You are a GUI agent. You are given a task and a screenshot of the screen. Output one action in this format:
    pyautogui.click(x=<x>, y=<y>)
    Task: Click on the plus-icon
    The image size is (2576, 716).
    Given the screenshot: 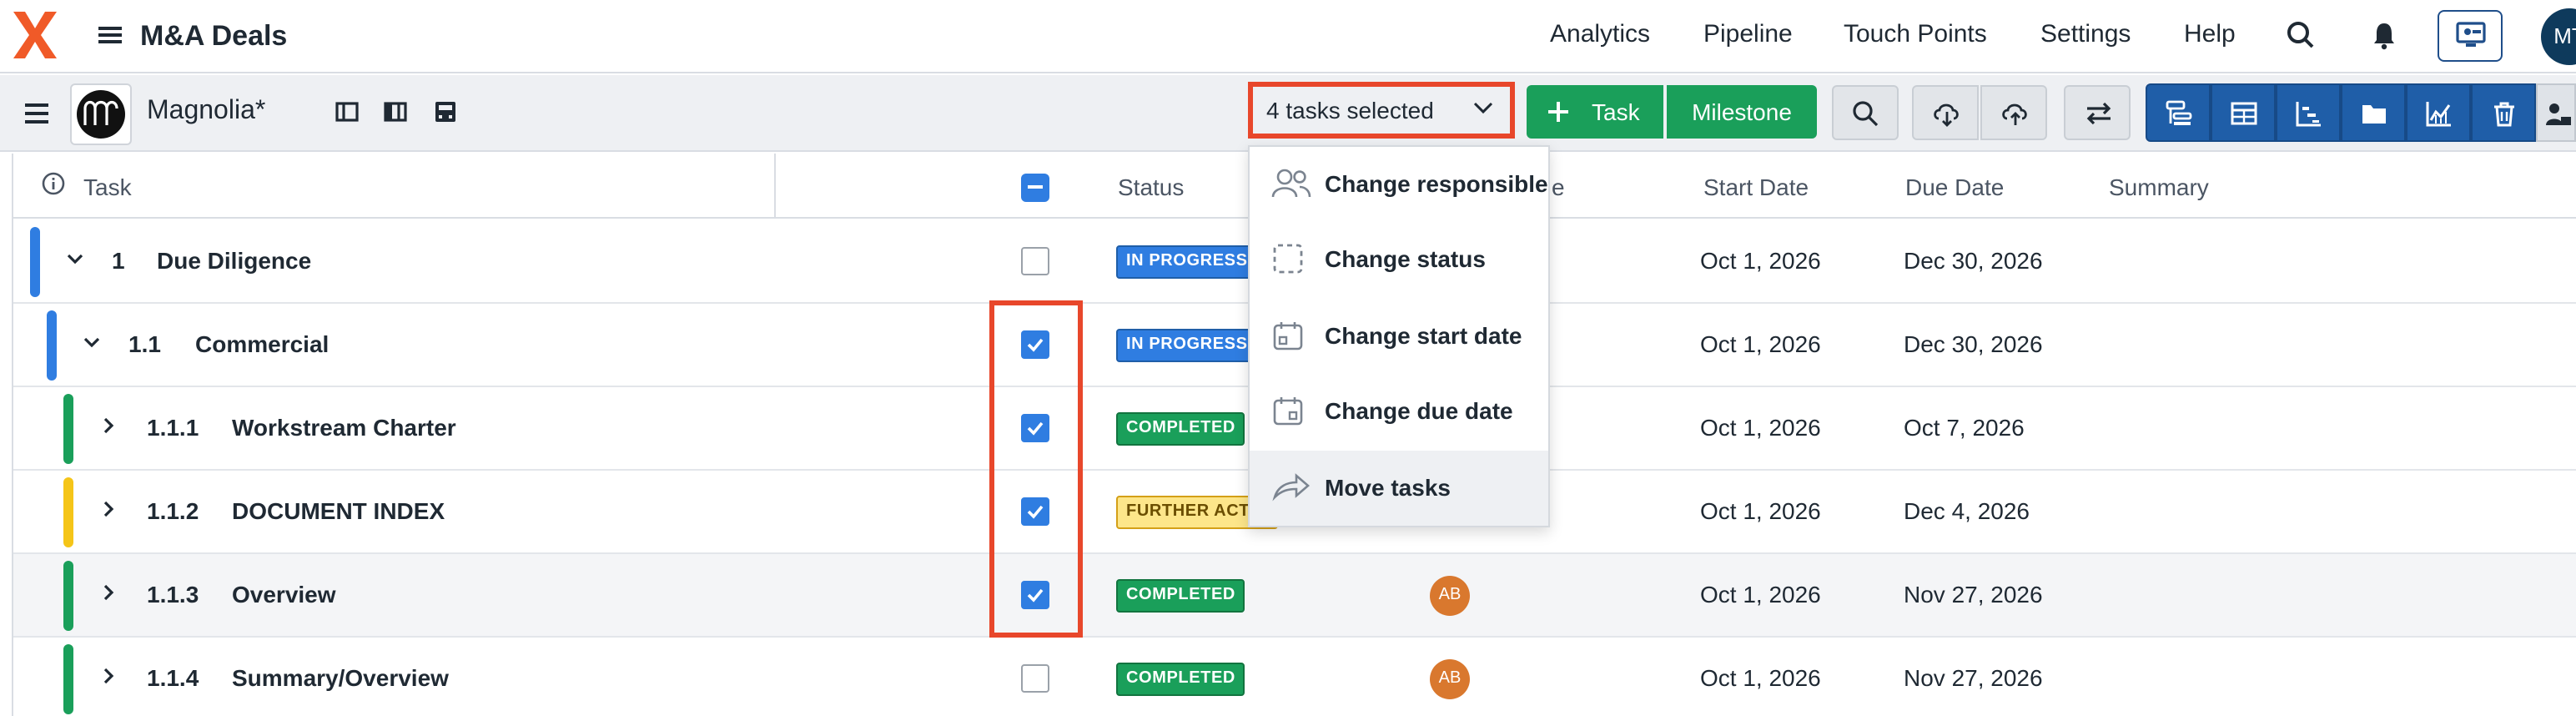 What is the action you would take?
    pyautogui.click(x=1558, y=112)
    